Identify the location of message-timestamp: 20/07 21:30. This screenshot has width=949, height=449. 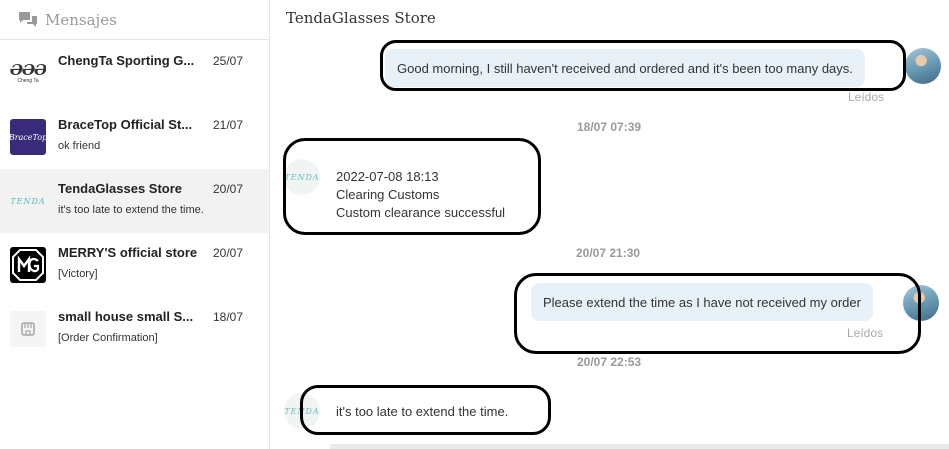
(608, 253).